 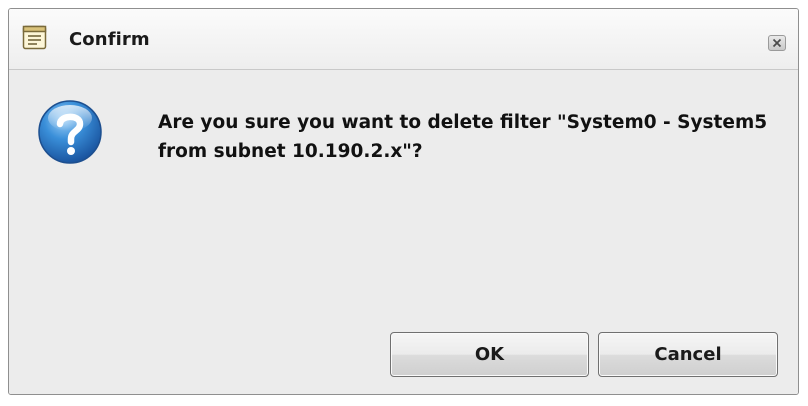 I want to click on close-icon, so click(x=777, y=43).